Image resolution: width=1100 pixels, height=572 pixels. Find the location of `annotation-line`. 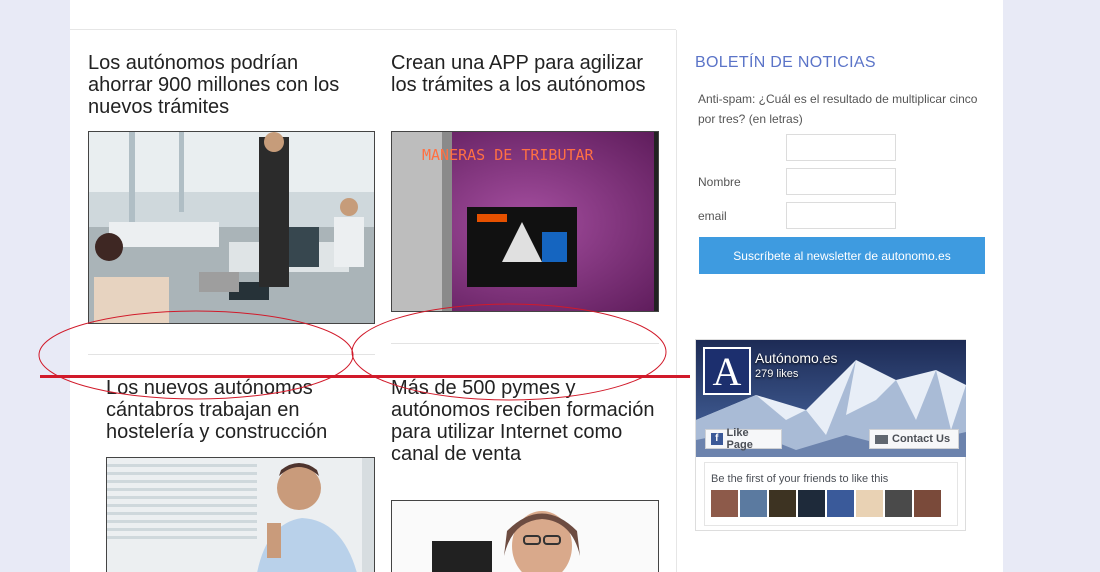

annotation-line is located at coordinates (365, 376).